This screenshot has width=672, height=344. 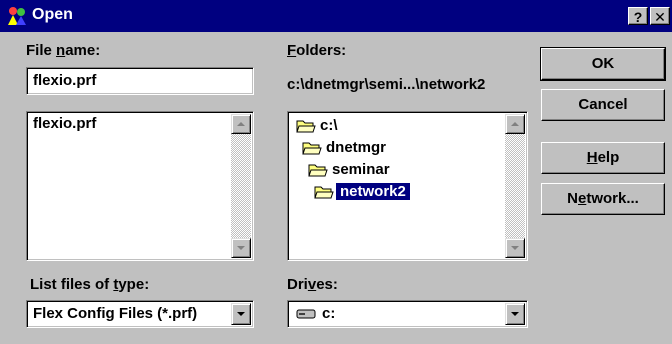 I want to click on file-type-select: Flex Config Files (*.prf), so click(x=140, y=314).